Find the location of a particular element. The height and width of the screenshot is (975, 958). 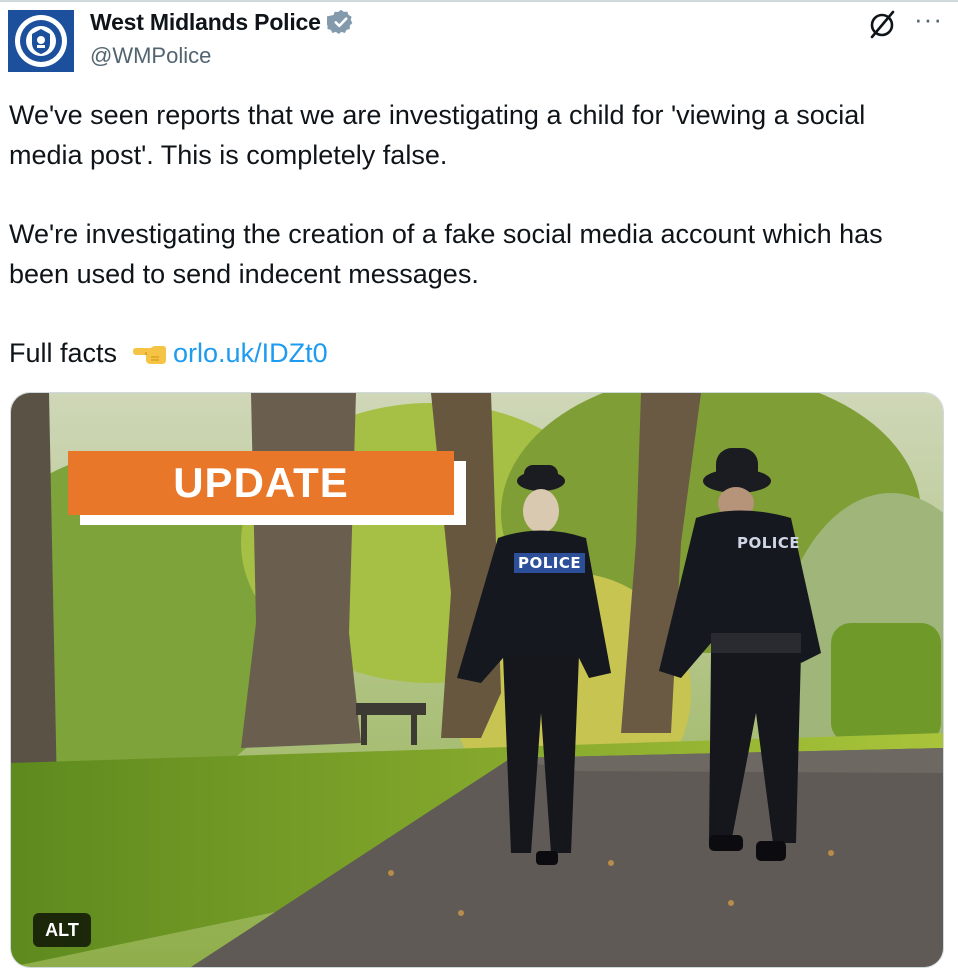

pointing-hand-icon is located at coordinates (150, 355).